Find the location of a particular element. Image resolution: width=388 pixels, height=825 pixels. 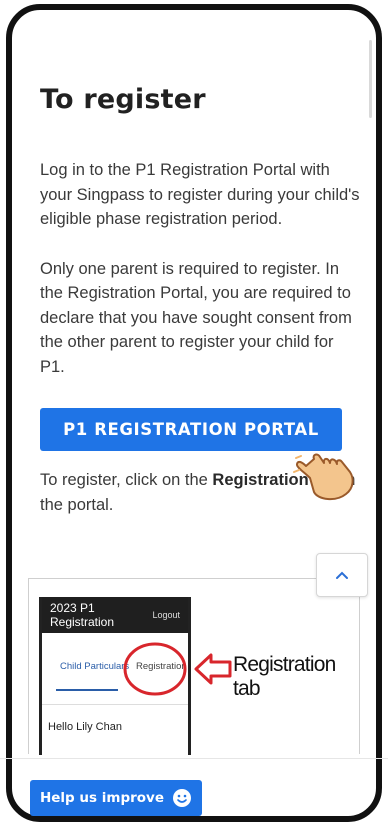

page-title: To register is located at coordinates (123, 99).